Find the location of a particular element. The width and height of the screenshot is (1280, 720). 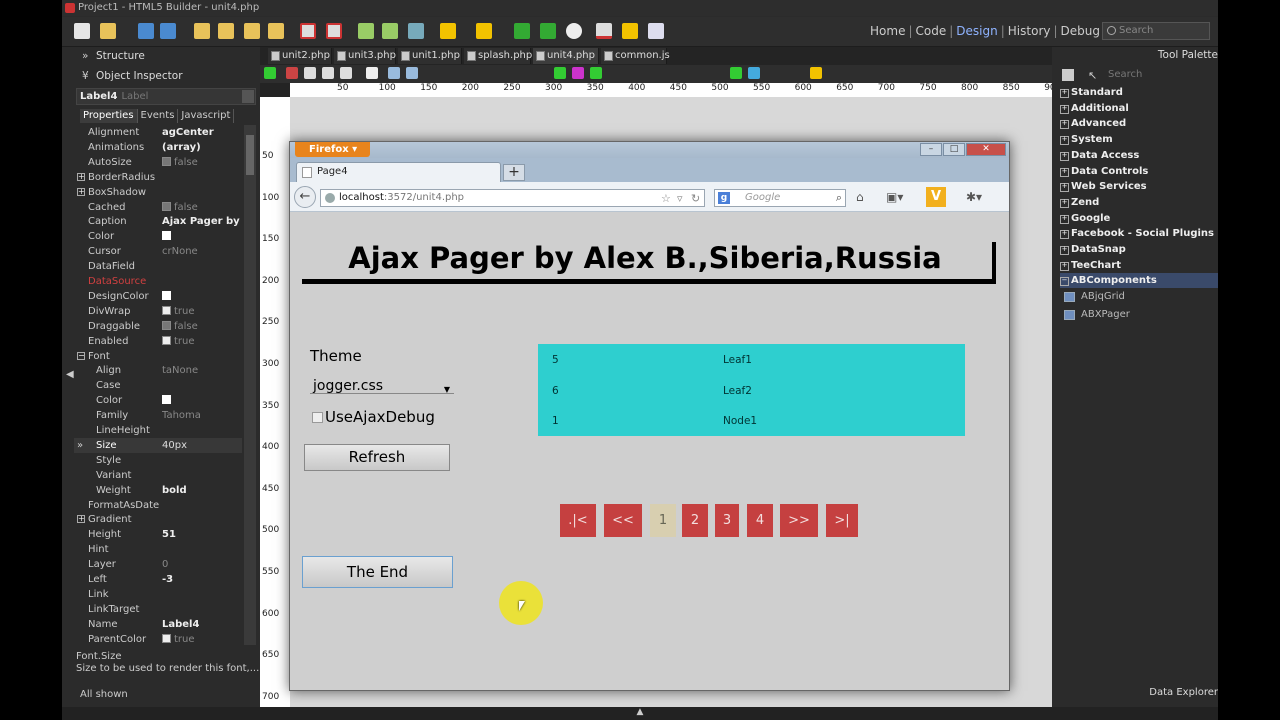

property-row: + Gradient is located at coordinates (158, 519).